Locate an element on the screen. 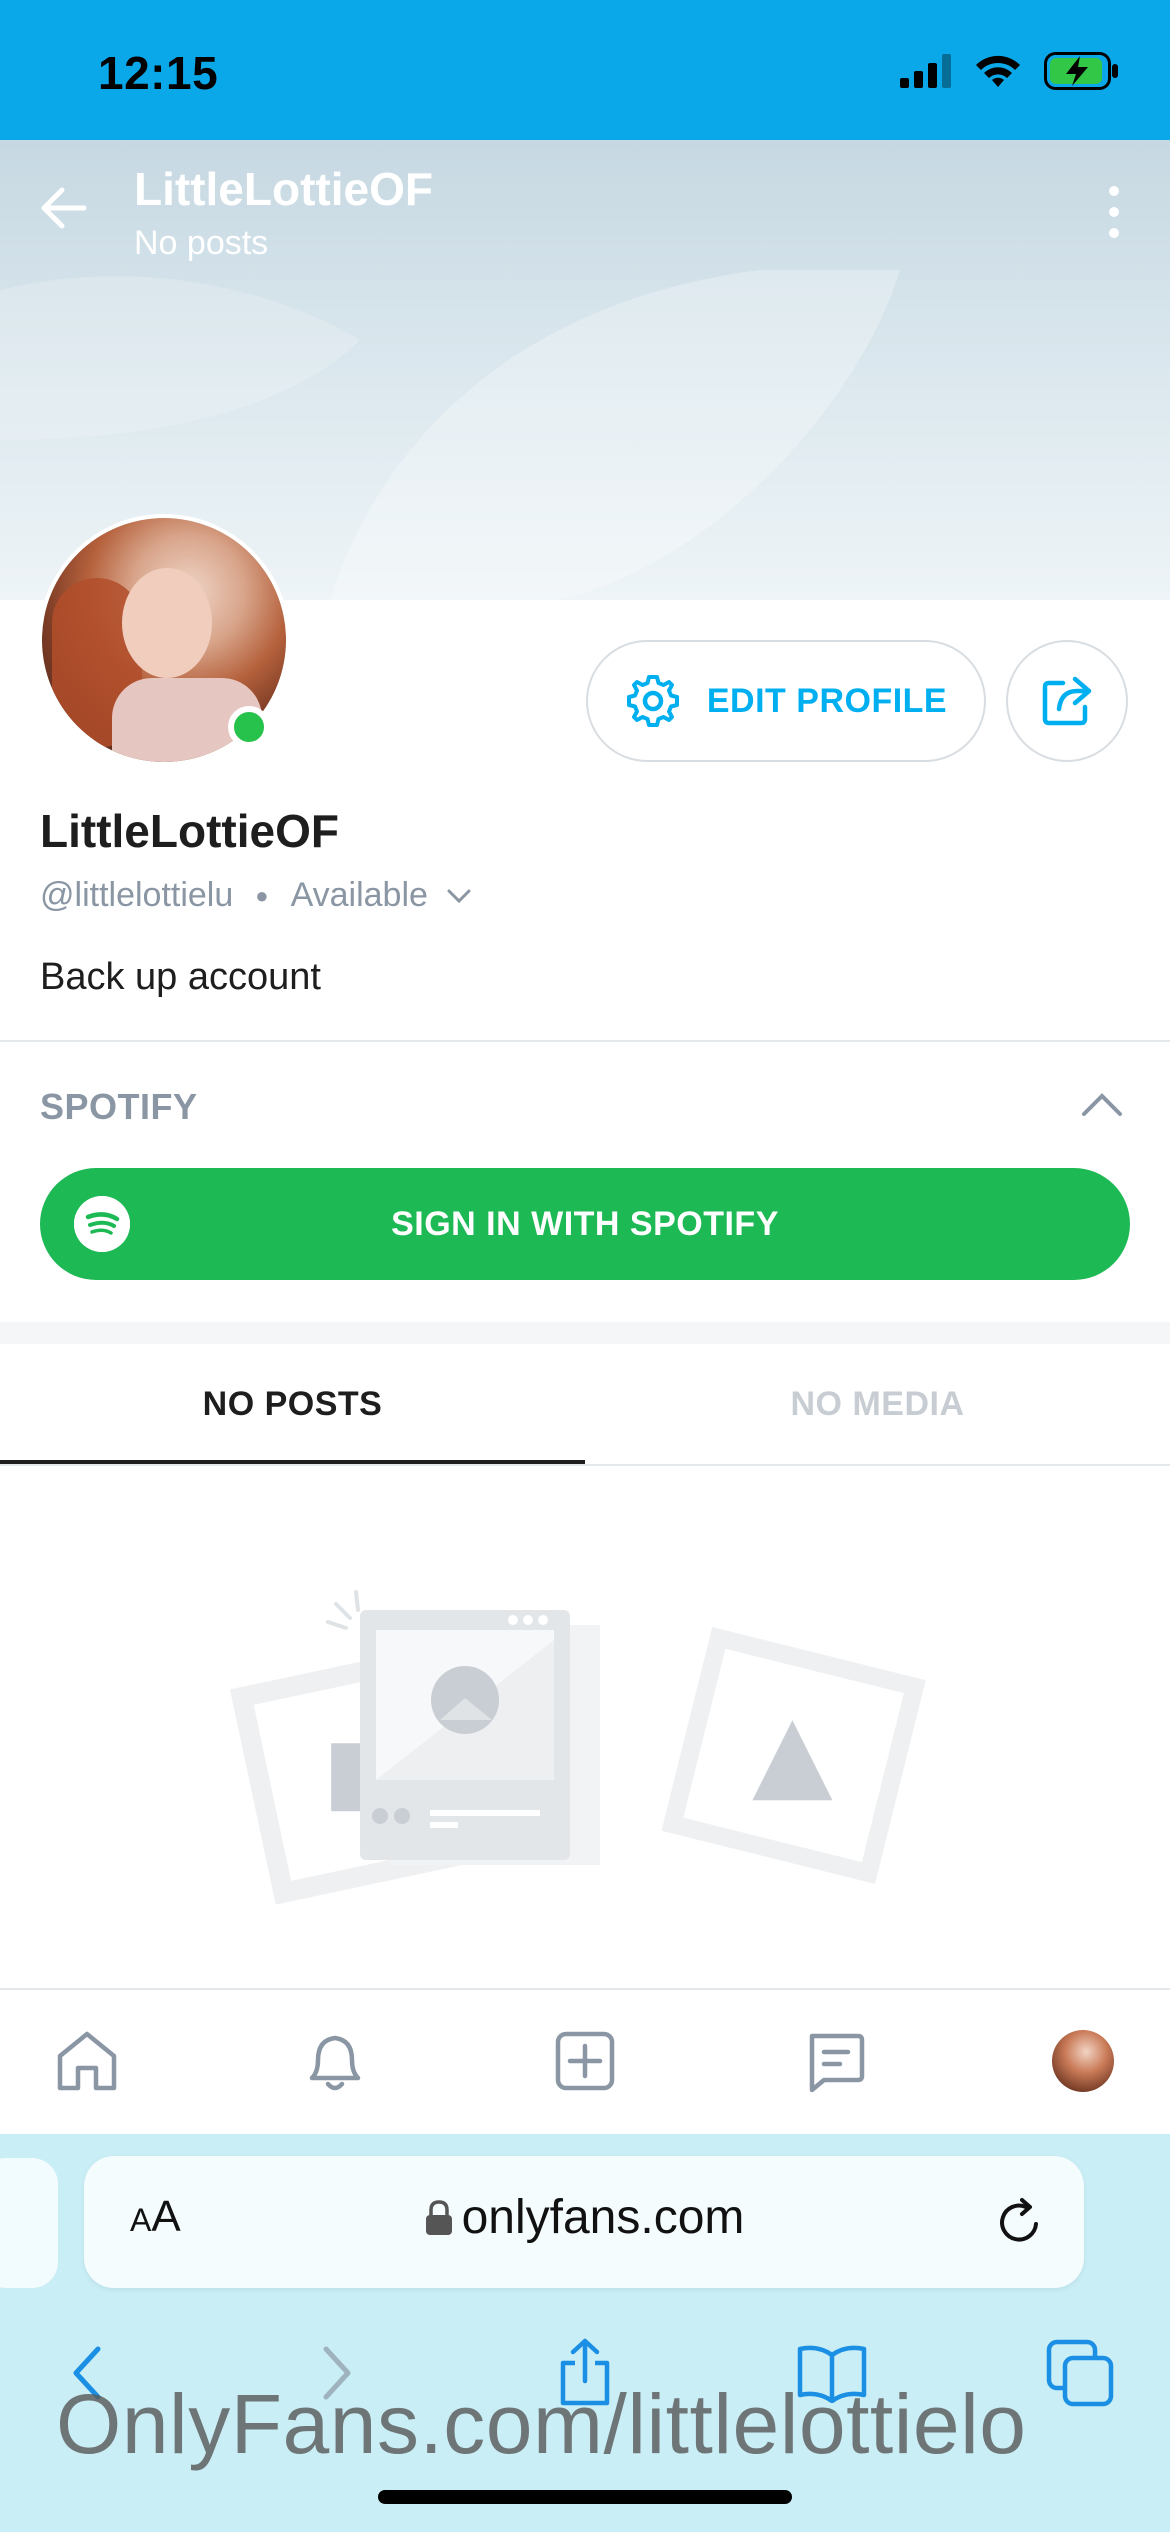 The width and height of the screenshot is (1170, 2532). cellular-signal-icon is located at coordinates (925, 71).